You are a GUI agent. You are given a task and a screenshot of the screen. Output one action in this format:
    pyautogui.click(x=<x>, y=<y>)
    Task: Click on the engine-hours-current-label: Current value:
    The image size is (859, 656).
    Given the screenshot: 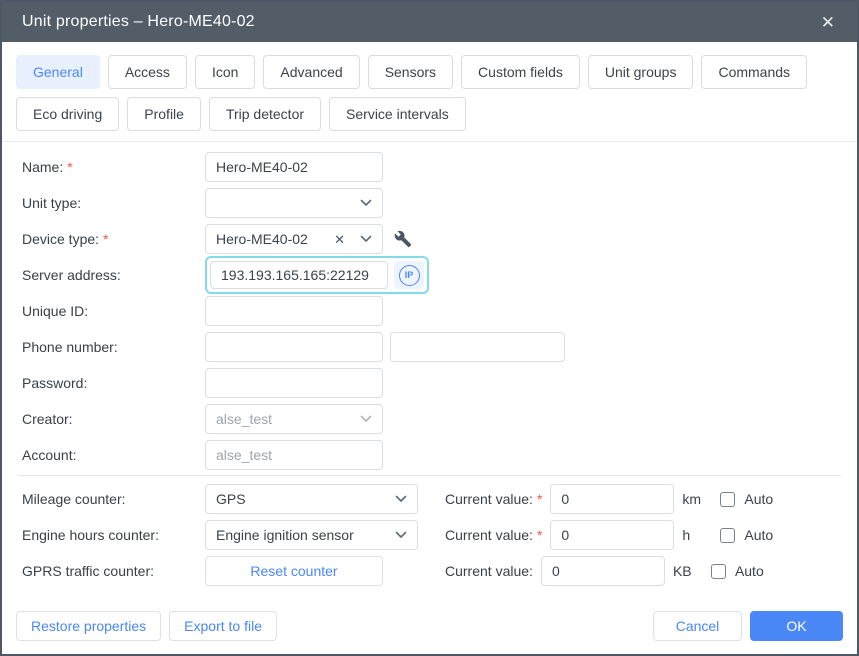 What is the action you would take?
    pyautogui.click(x=489, y=535)
    